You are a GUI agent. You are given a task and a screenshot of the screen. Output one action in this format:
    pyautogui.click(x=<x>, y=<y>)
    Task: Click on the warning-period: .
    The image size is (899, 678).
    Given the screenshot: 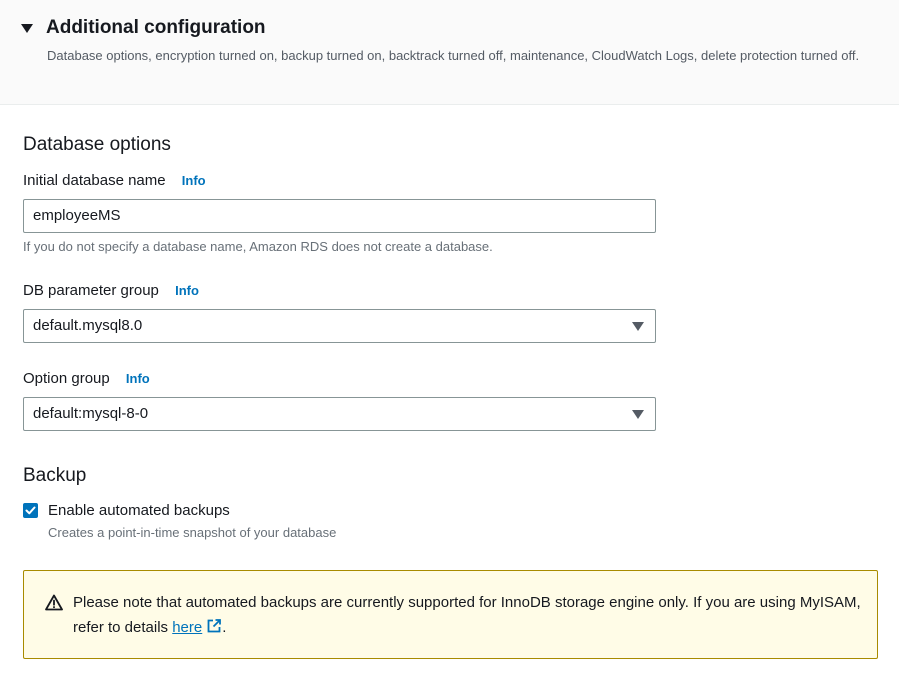 What is the action you would take?
    pyautogui.click(x=224, y=627)
    